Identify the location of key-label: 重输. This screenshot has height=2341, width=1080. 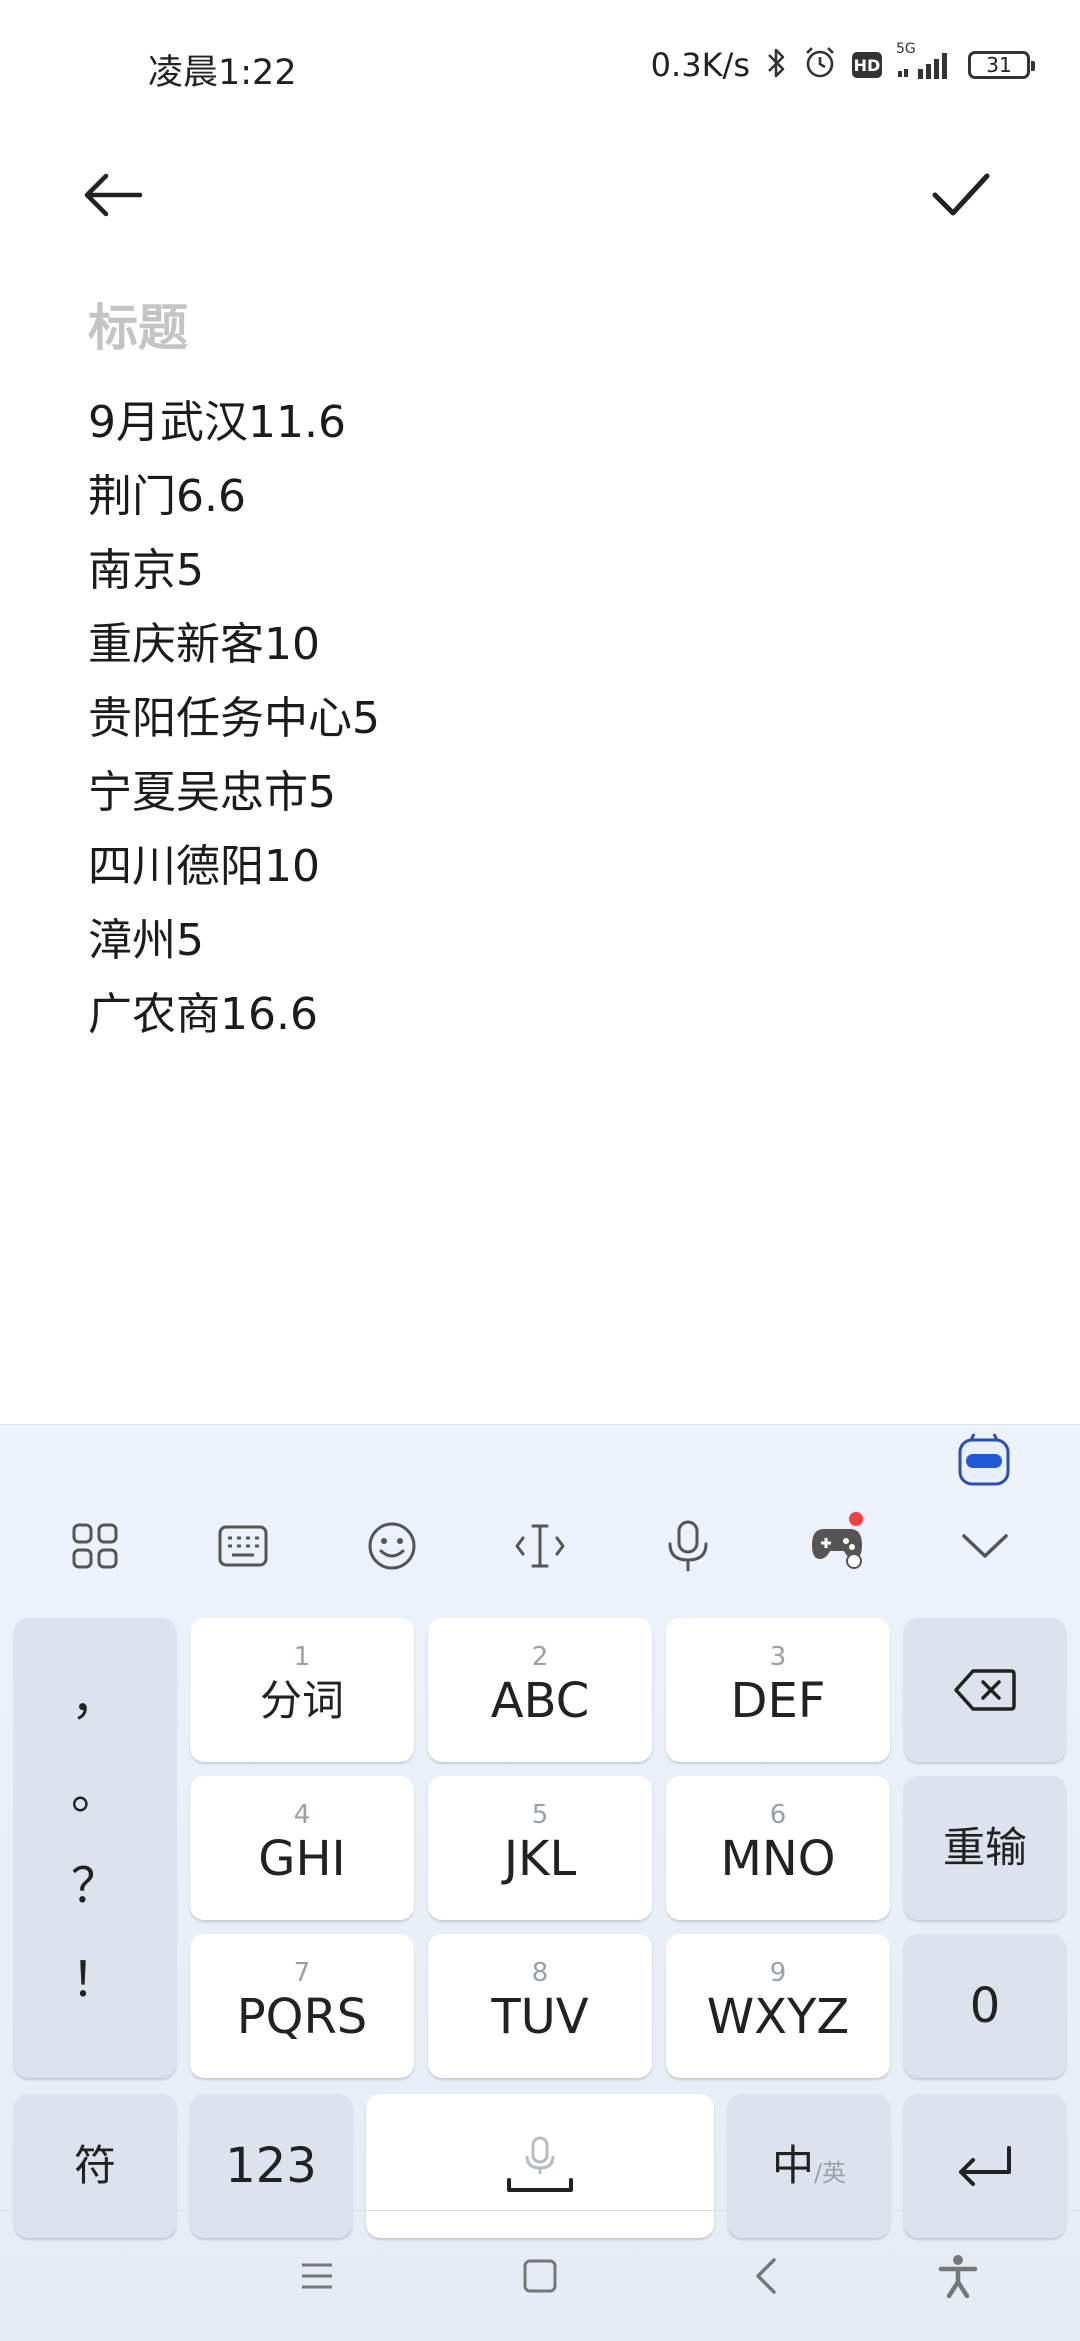
(984, 1847).